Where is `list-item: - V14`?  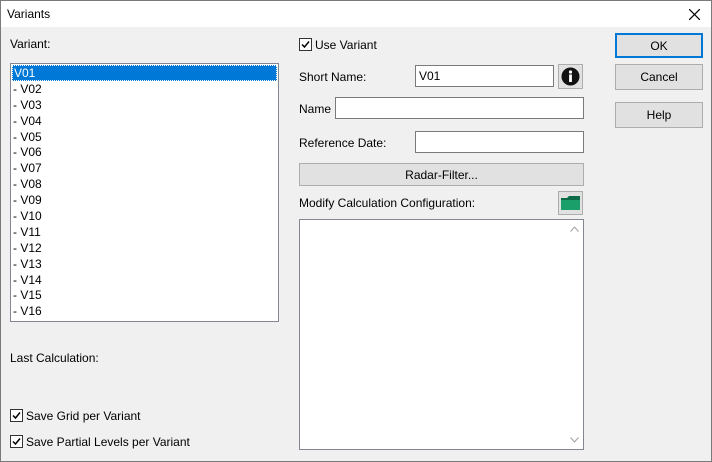 list-item: - V14 is located at coordinates (144, 280).